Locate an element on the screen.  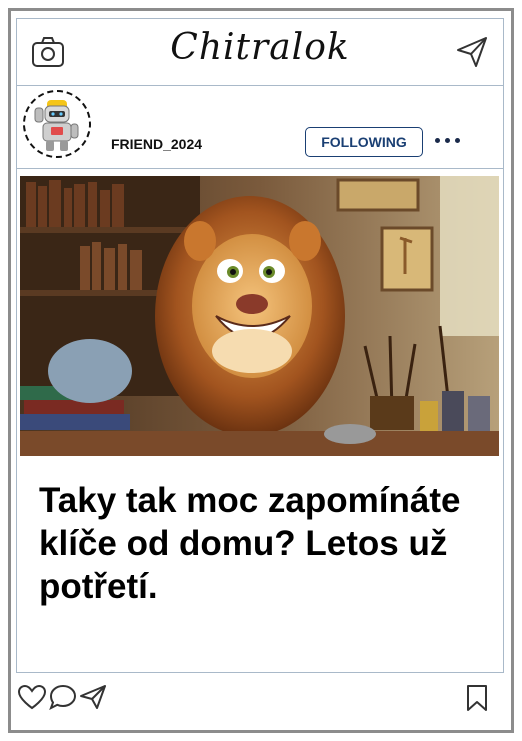
bookmark-icon is located at coordinates (477, 698).